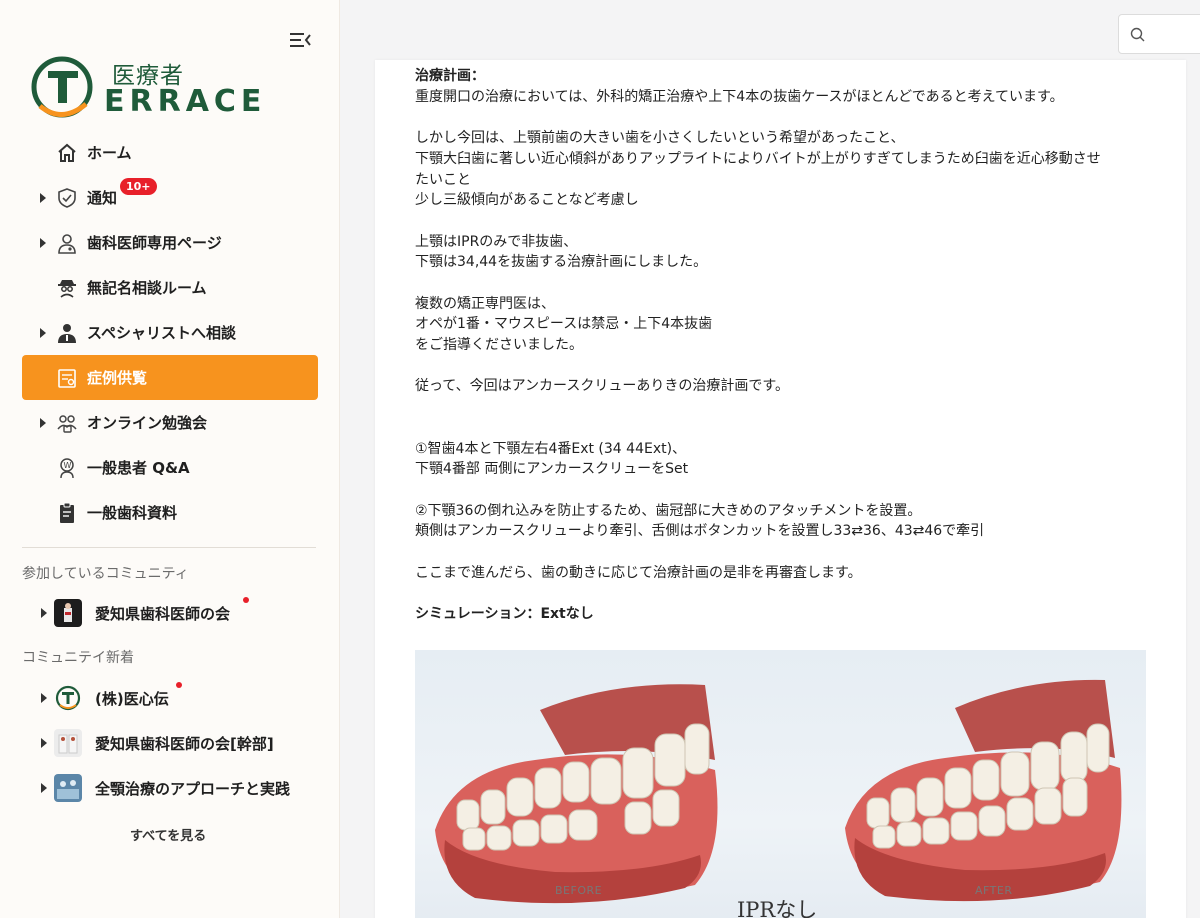  What do you see at coordinates (78, 658) in the screenshot?
I see `new-communities-heading: コミュニテイ新着` at bounding box center [78, 658].